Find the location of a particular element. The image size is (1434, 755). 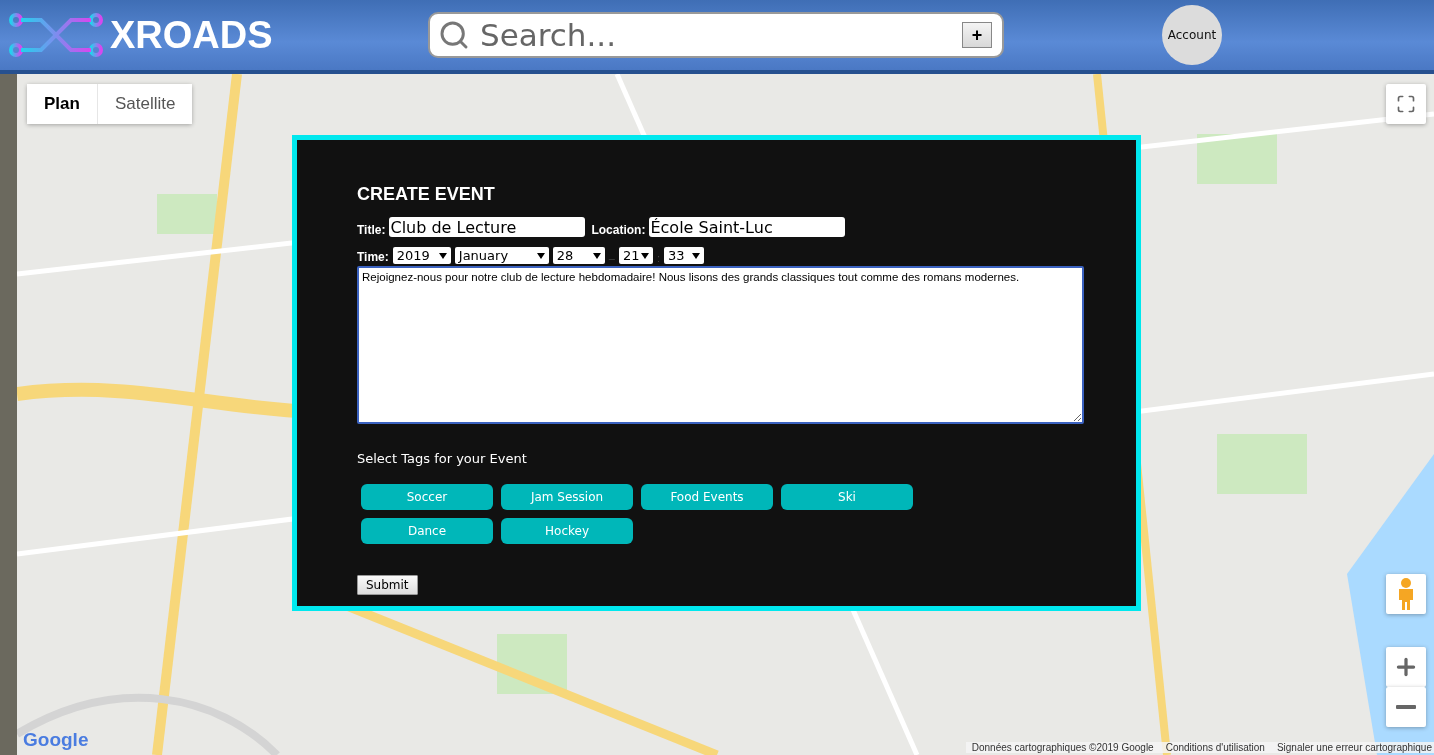

description-field: Rejoignez-nous pour notre club de lecture hebdomadaire! Nous lisons des grands classiques tout comme des romans modernes. is located at coordinates (720, 345).